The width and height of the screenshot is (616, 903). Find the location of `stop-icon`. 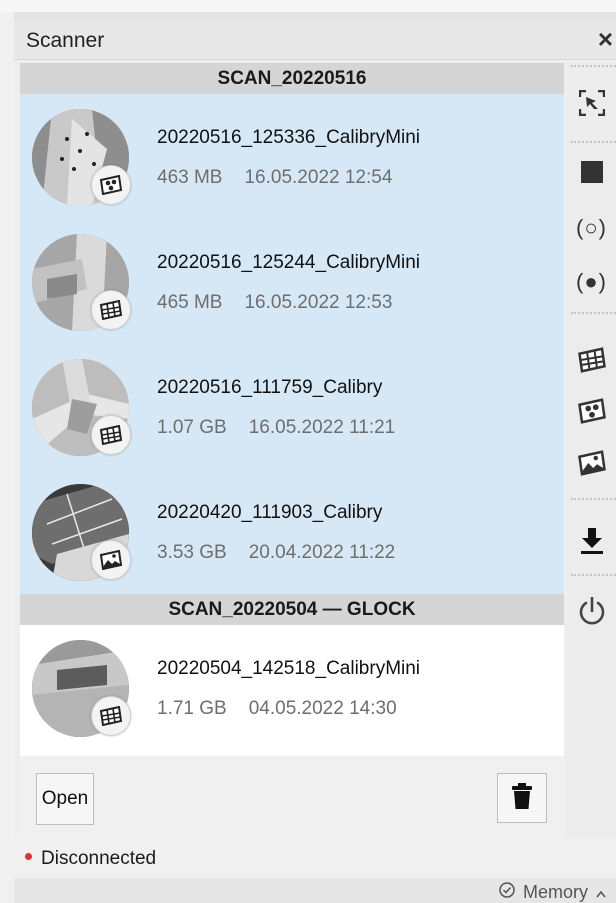

stop-icon is located at coordinates (591, 172).